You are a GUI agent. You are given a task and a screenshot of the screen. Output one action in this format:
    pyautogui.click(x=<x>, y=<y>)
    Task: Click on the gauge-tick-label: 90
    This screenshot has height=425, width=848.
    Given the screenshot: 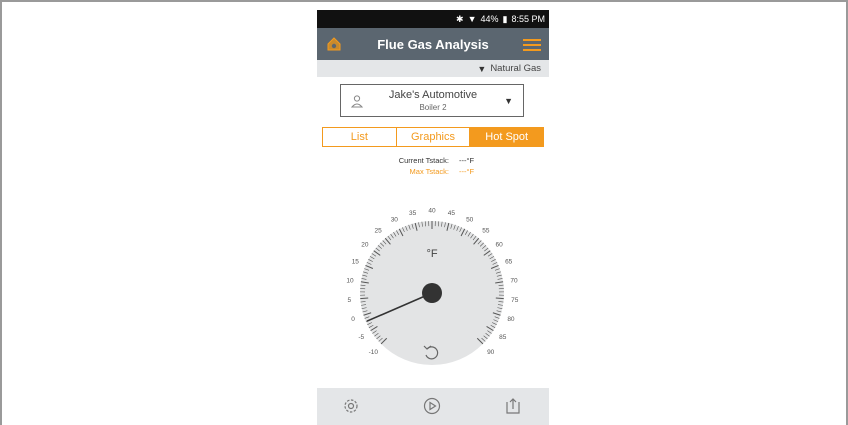 What is the action you would take?
    pyautogui.click(x=491, y=352)
    